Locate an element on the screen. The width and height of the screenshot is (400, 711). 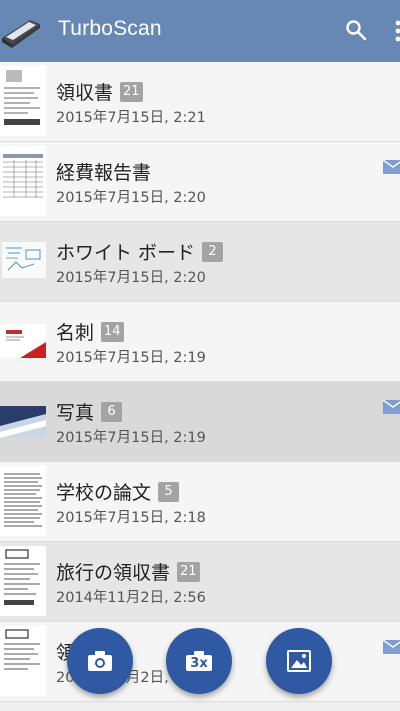
image-icon is located at coordinates (299, 661).